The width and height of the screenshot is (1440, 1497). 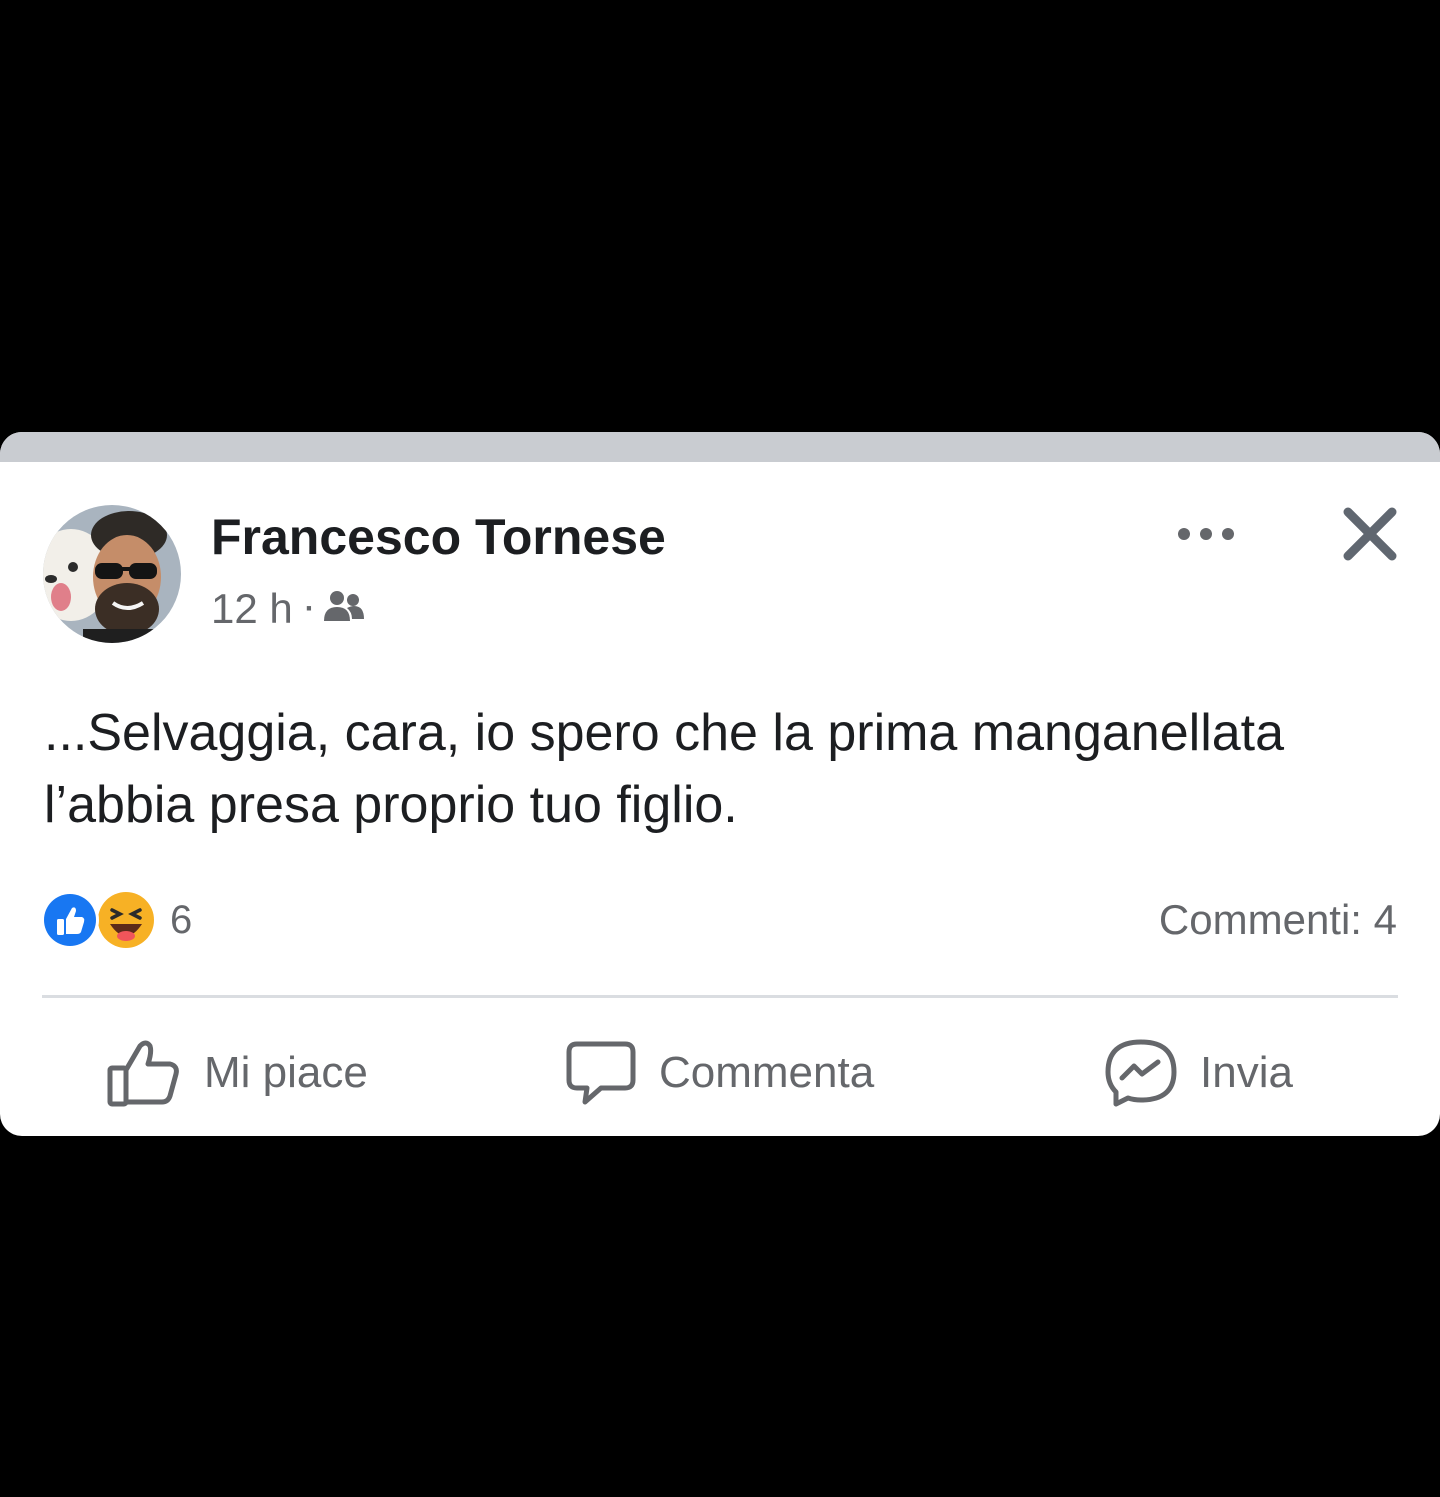 What do you see at coordinates (126, 920) in the screenshot?
I see `haha-reaction-icon` at bounding box center [126, 920].